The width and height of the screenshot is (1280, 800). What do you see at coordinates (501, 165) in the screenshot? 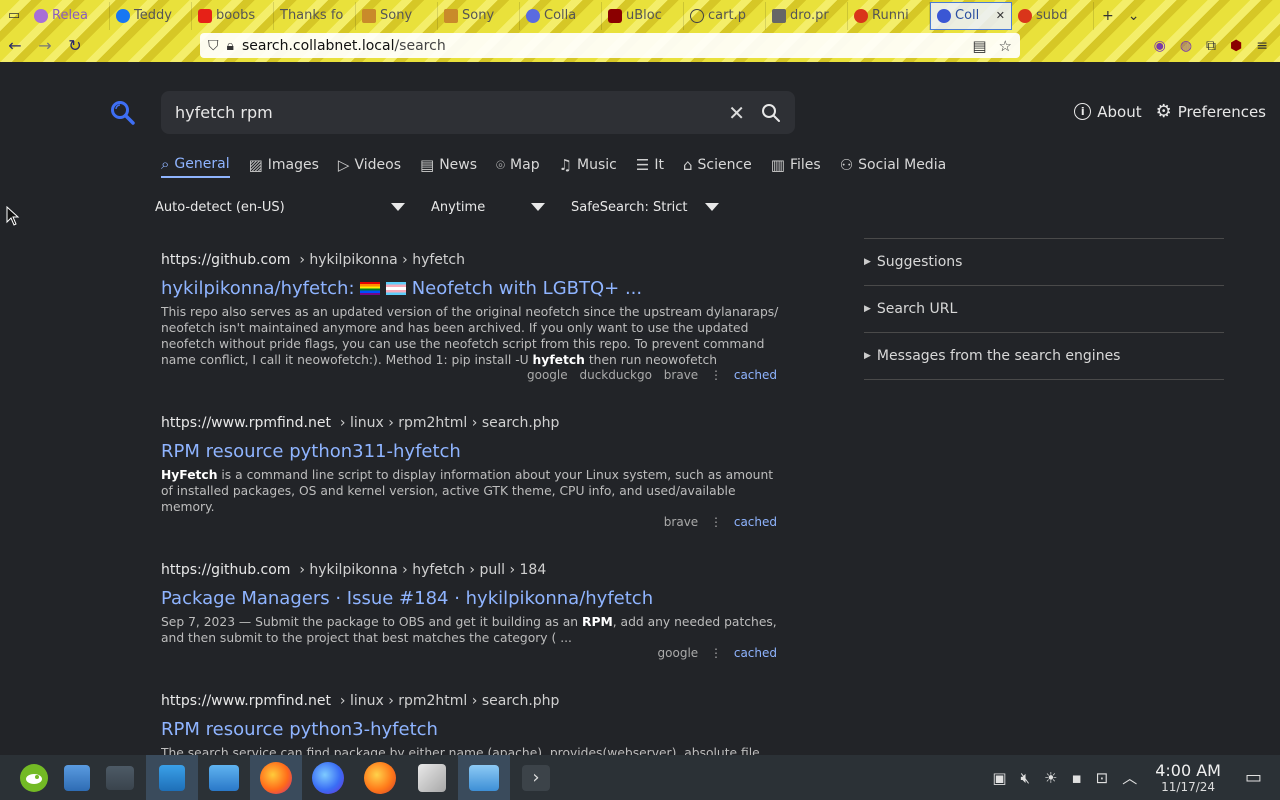
I see `map-pin-icon: ⌾` at bounding box center [501, 165].